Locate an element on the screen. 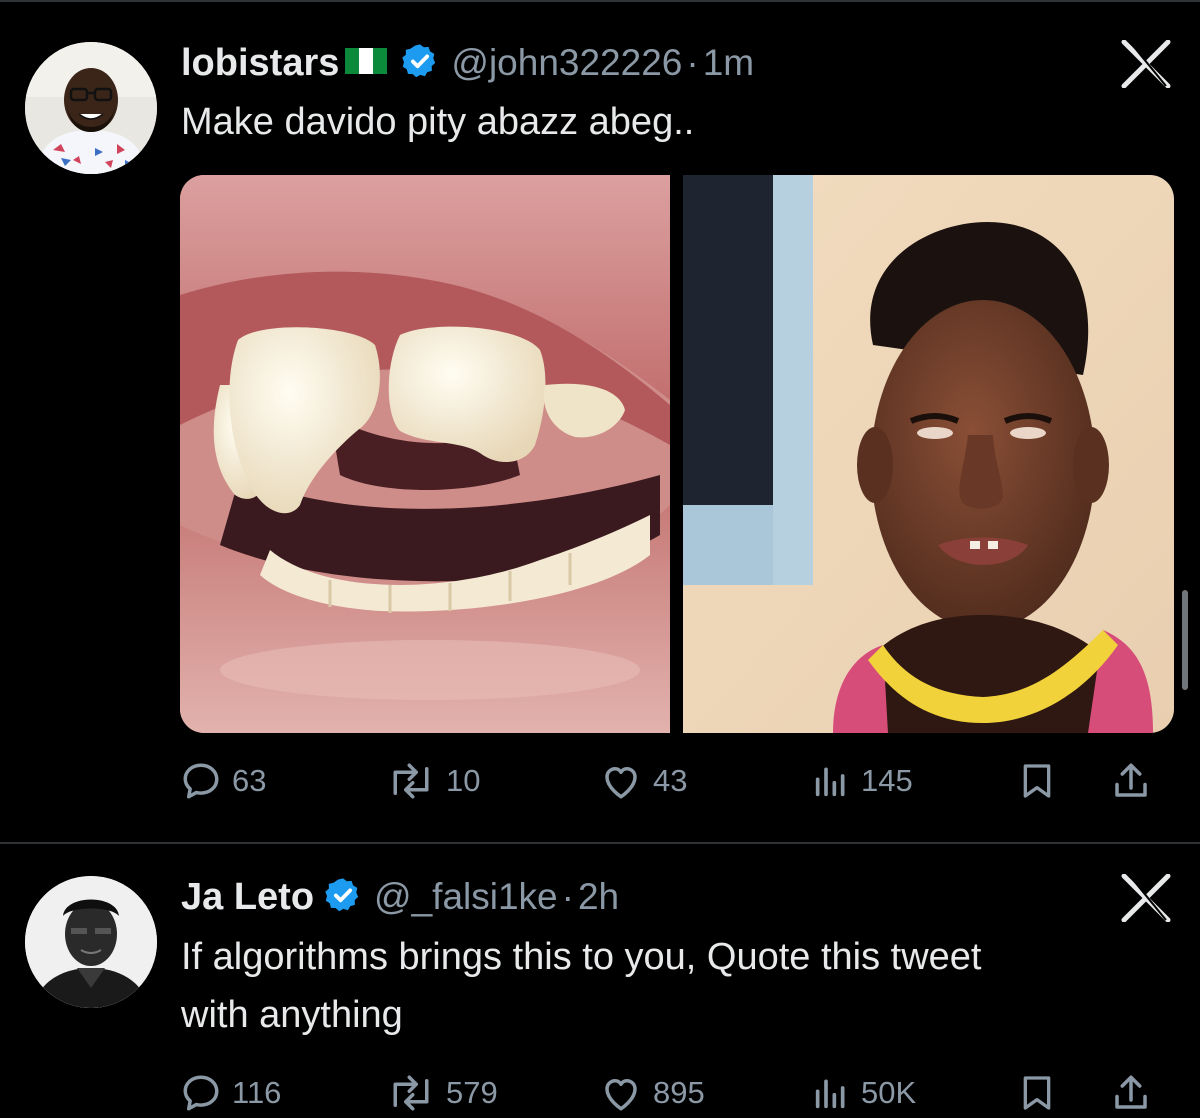 The height and width of the screenshot is (1118, 1200). like-count: 43 is located at coordinates (670, 780).